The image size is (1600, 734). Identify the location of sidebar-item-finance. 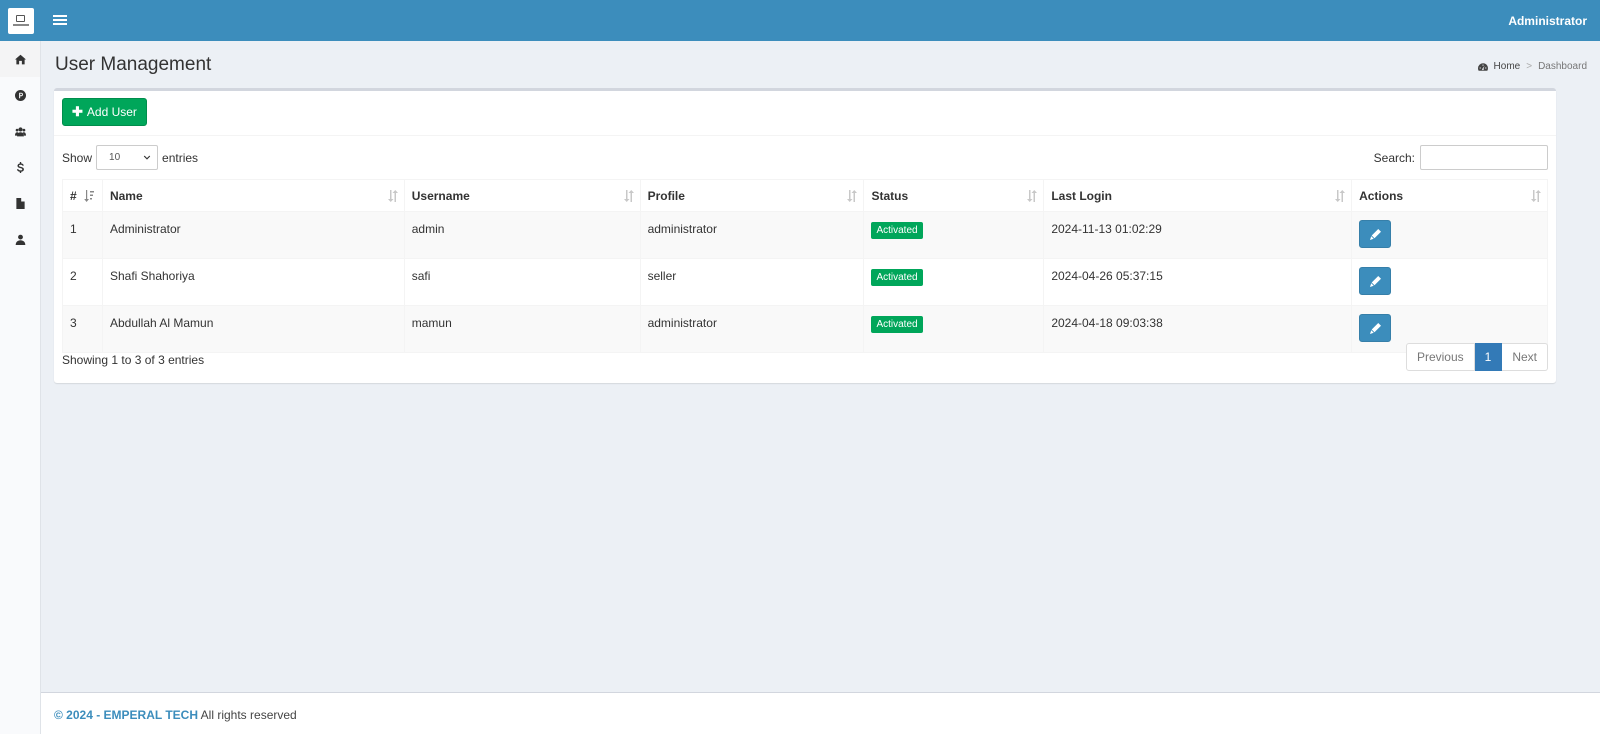
(20, 167).